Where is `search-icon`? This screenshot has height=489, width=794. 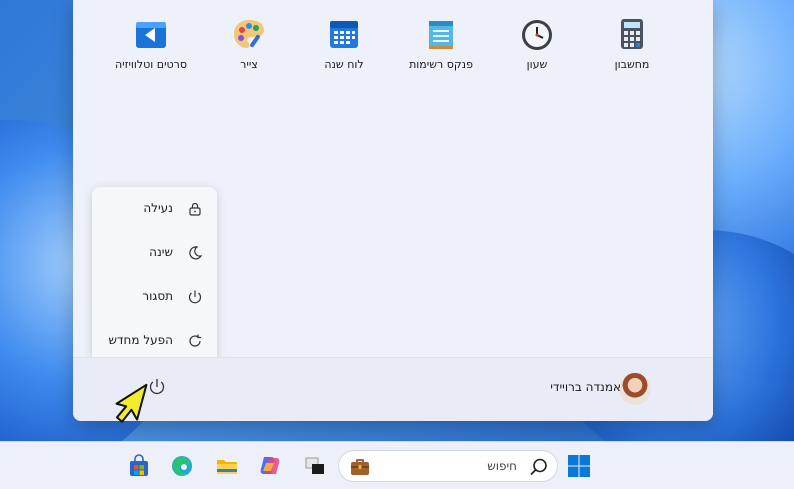
search-icon is located at coordinates (538, 467).